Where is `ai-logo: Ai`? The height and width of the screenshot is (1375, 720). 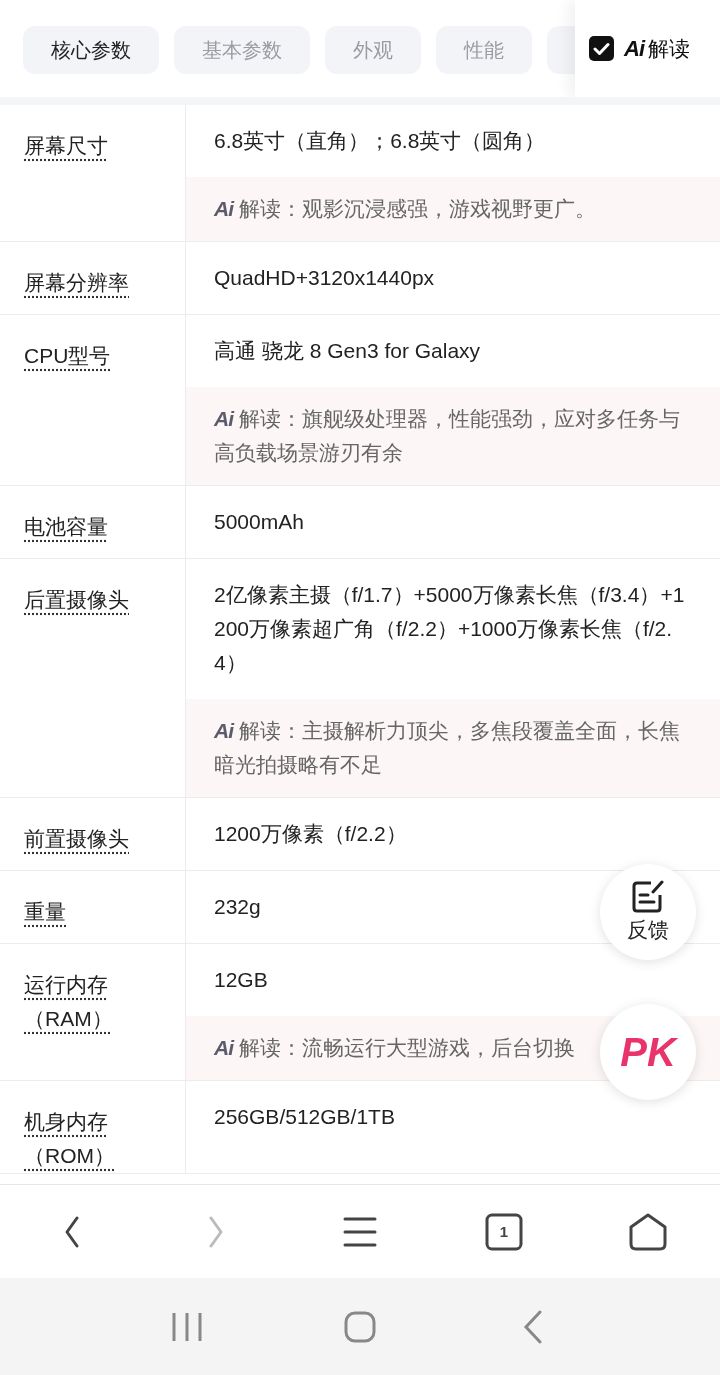 ai-logo: Ai is located at coordinates (634, 48).